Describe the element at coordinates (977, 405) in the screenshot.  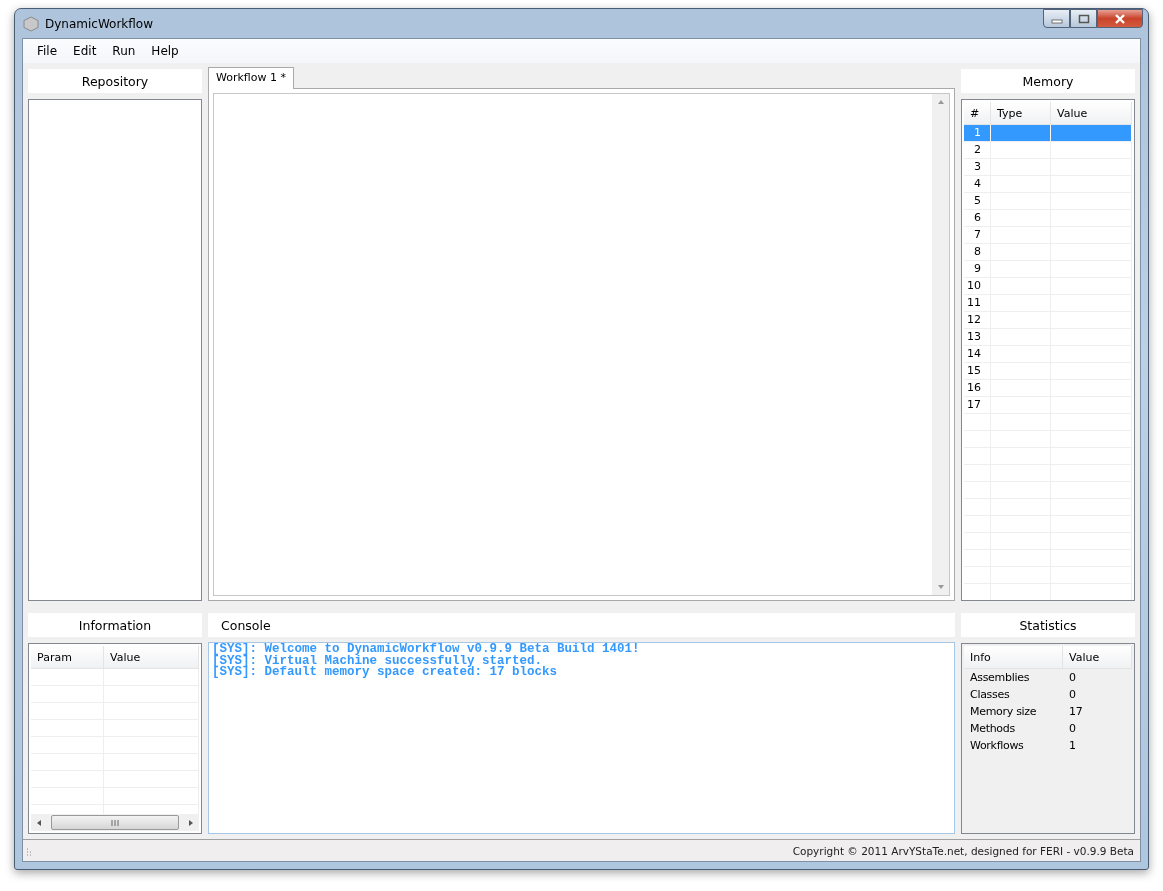
I see `table-cell: 17` at that location.